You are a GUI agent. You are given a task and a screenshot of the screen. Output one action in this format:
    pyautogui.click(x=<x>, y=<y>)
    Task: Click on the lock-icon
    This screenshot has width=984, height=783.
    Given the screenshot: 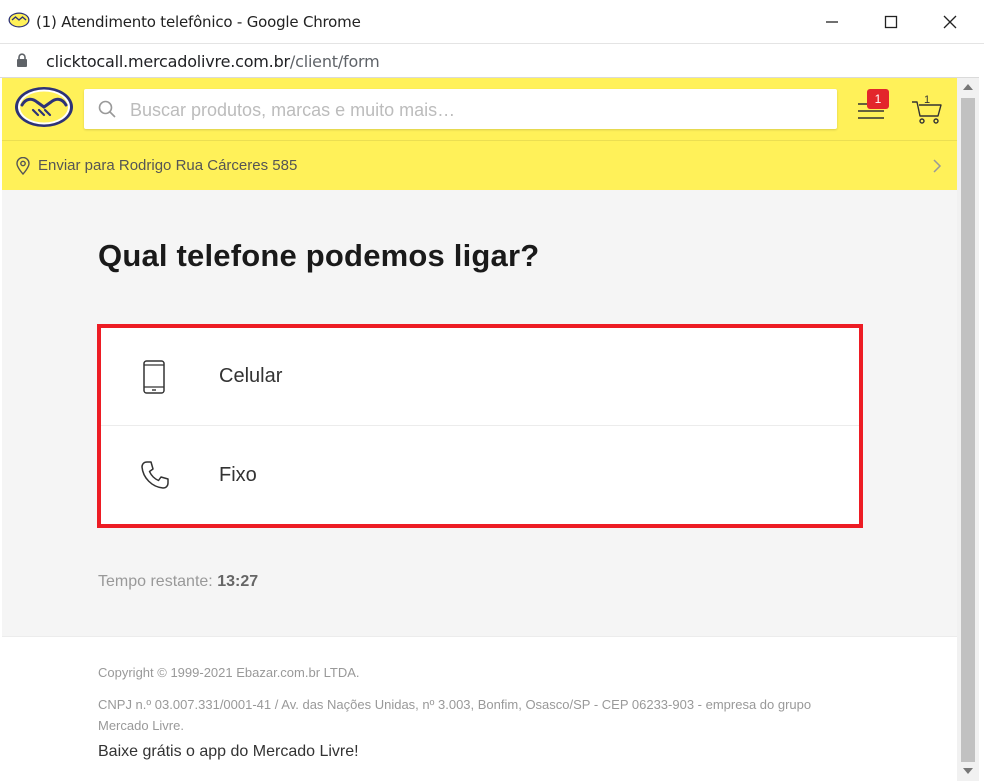 What is the action you would take?
    pyautogui.click(x=22, y=60)
    